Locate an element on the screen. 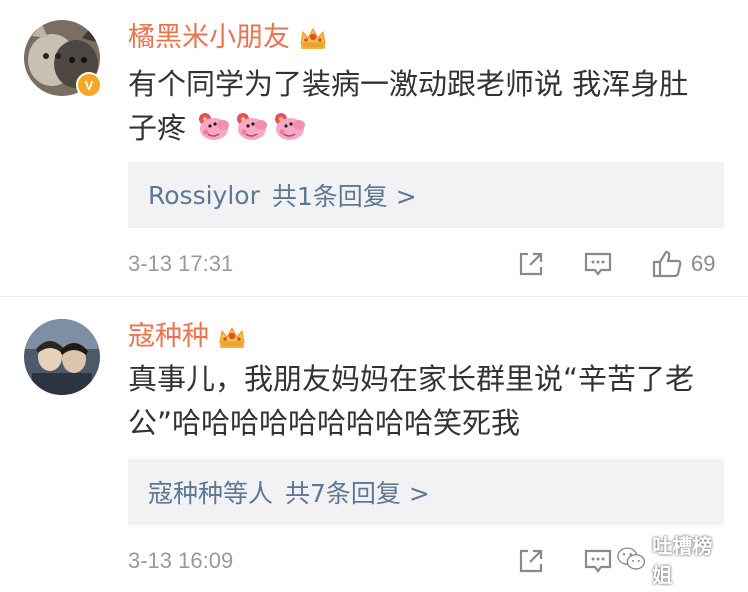 The width and height of the screenshot is (748, 592). watermark-text: 吐槽榜姐 is located at coordinates (682, 560).